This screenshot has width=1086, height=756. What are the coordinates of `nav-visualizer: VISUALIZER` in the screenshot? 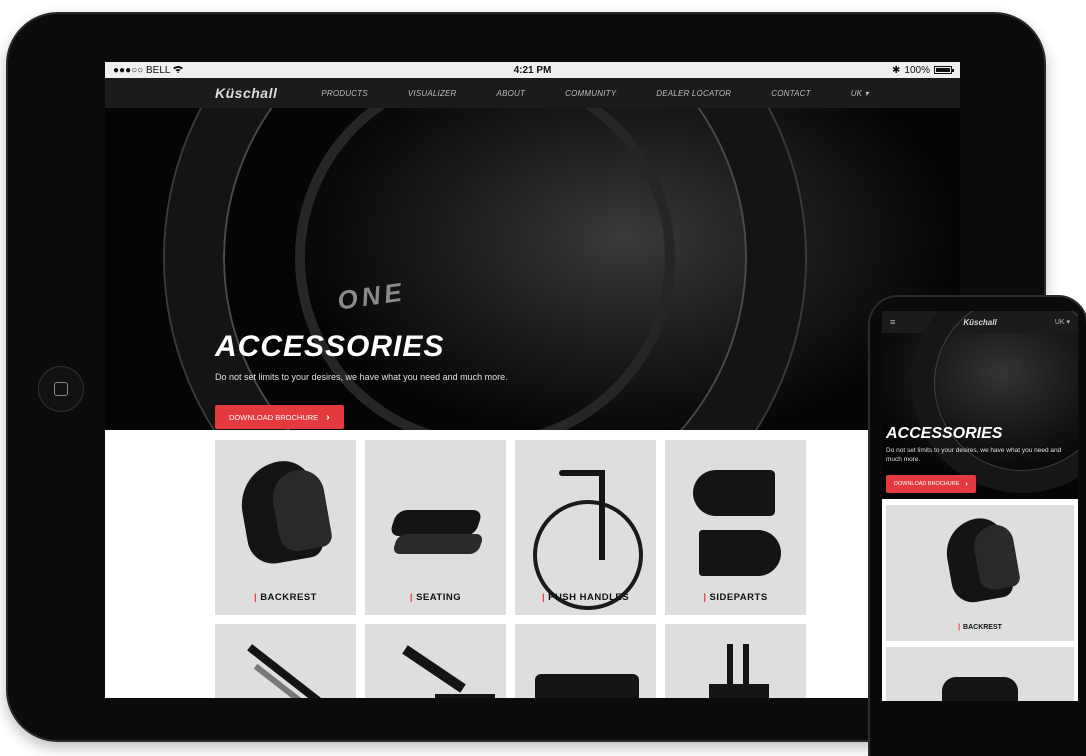 It's located at (432, 93).